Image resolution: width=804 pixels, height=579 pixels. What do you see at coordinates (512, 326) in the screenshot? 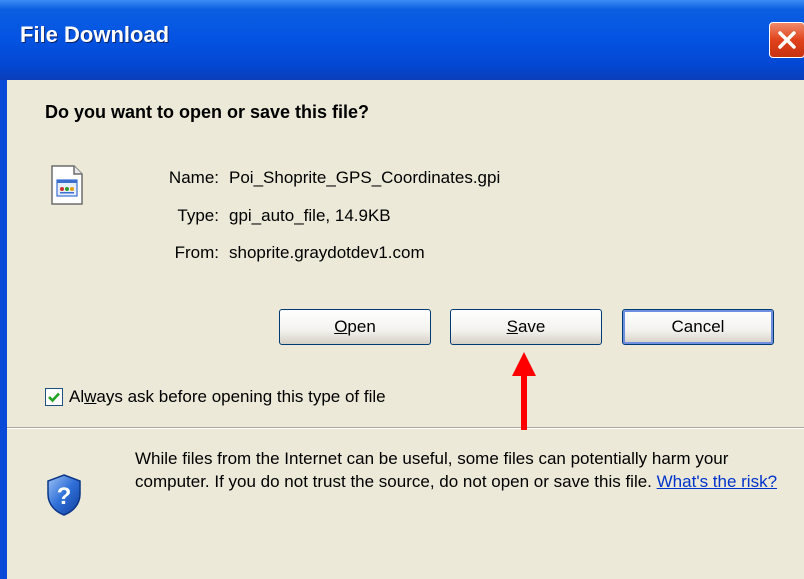
I see `save-mnemonic: S` at bounding box center [512, 326].